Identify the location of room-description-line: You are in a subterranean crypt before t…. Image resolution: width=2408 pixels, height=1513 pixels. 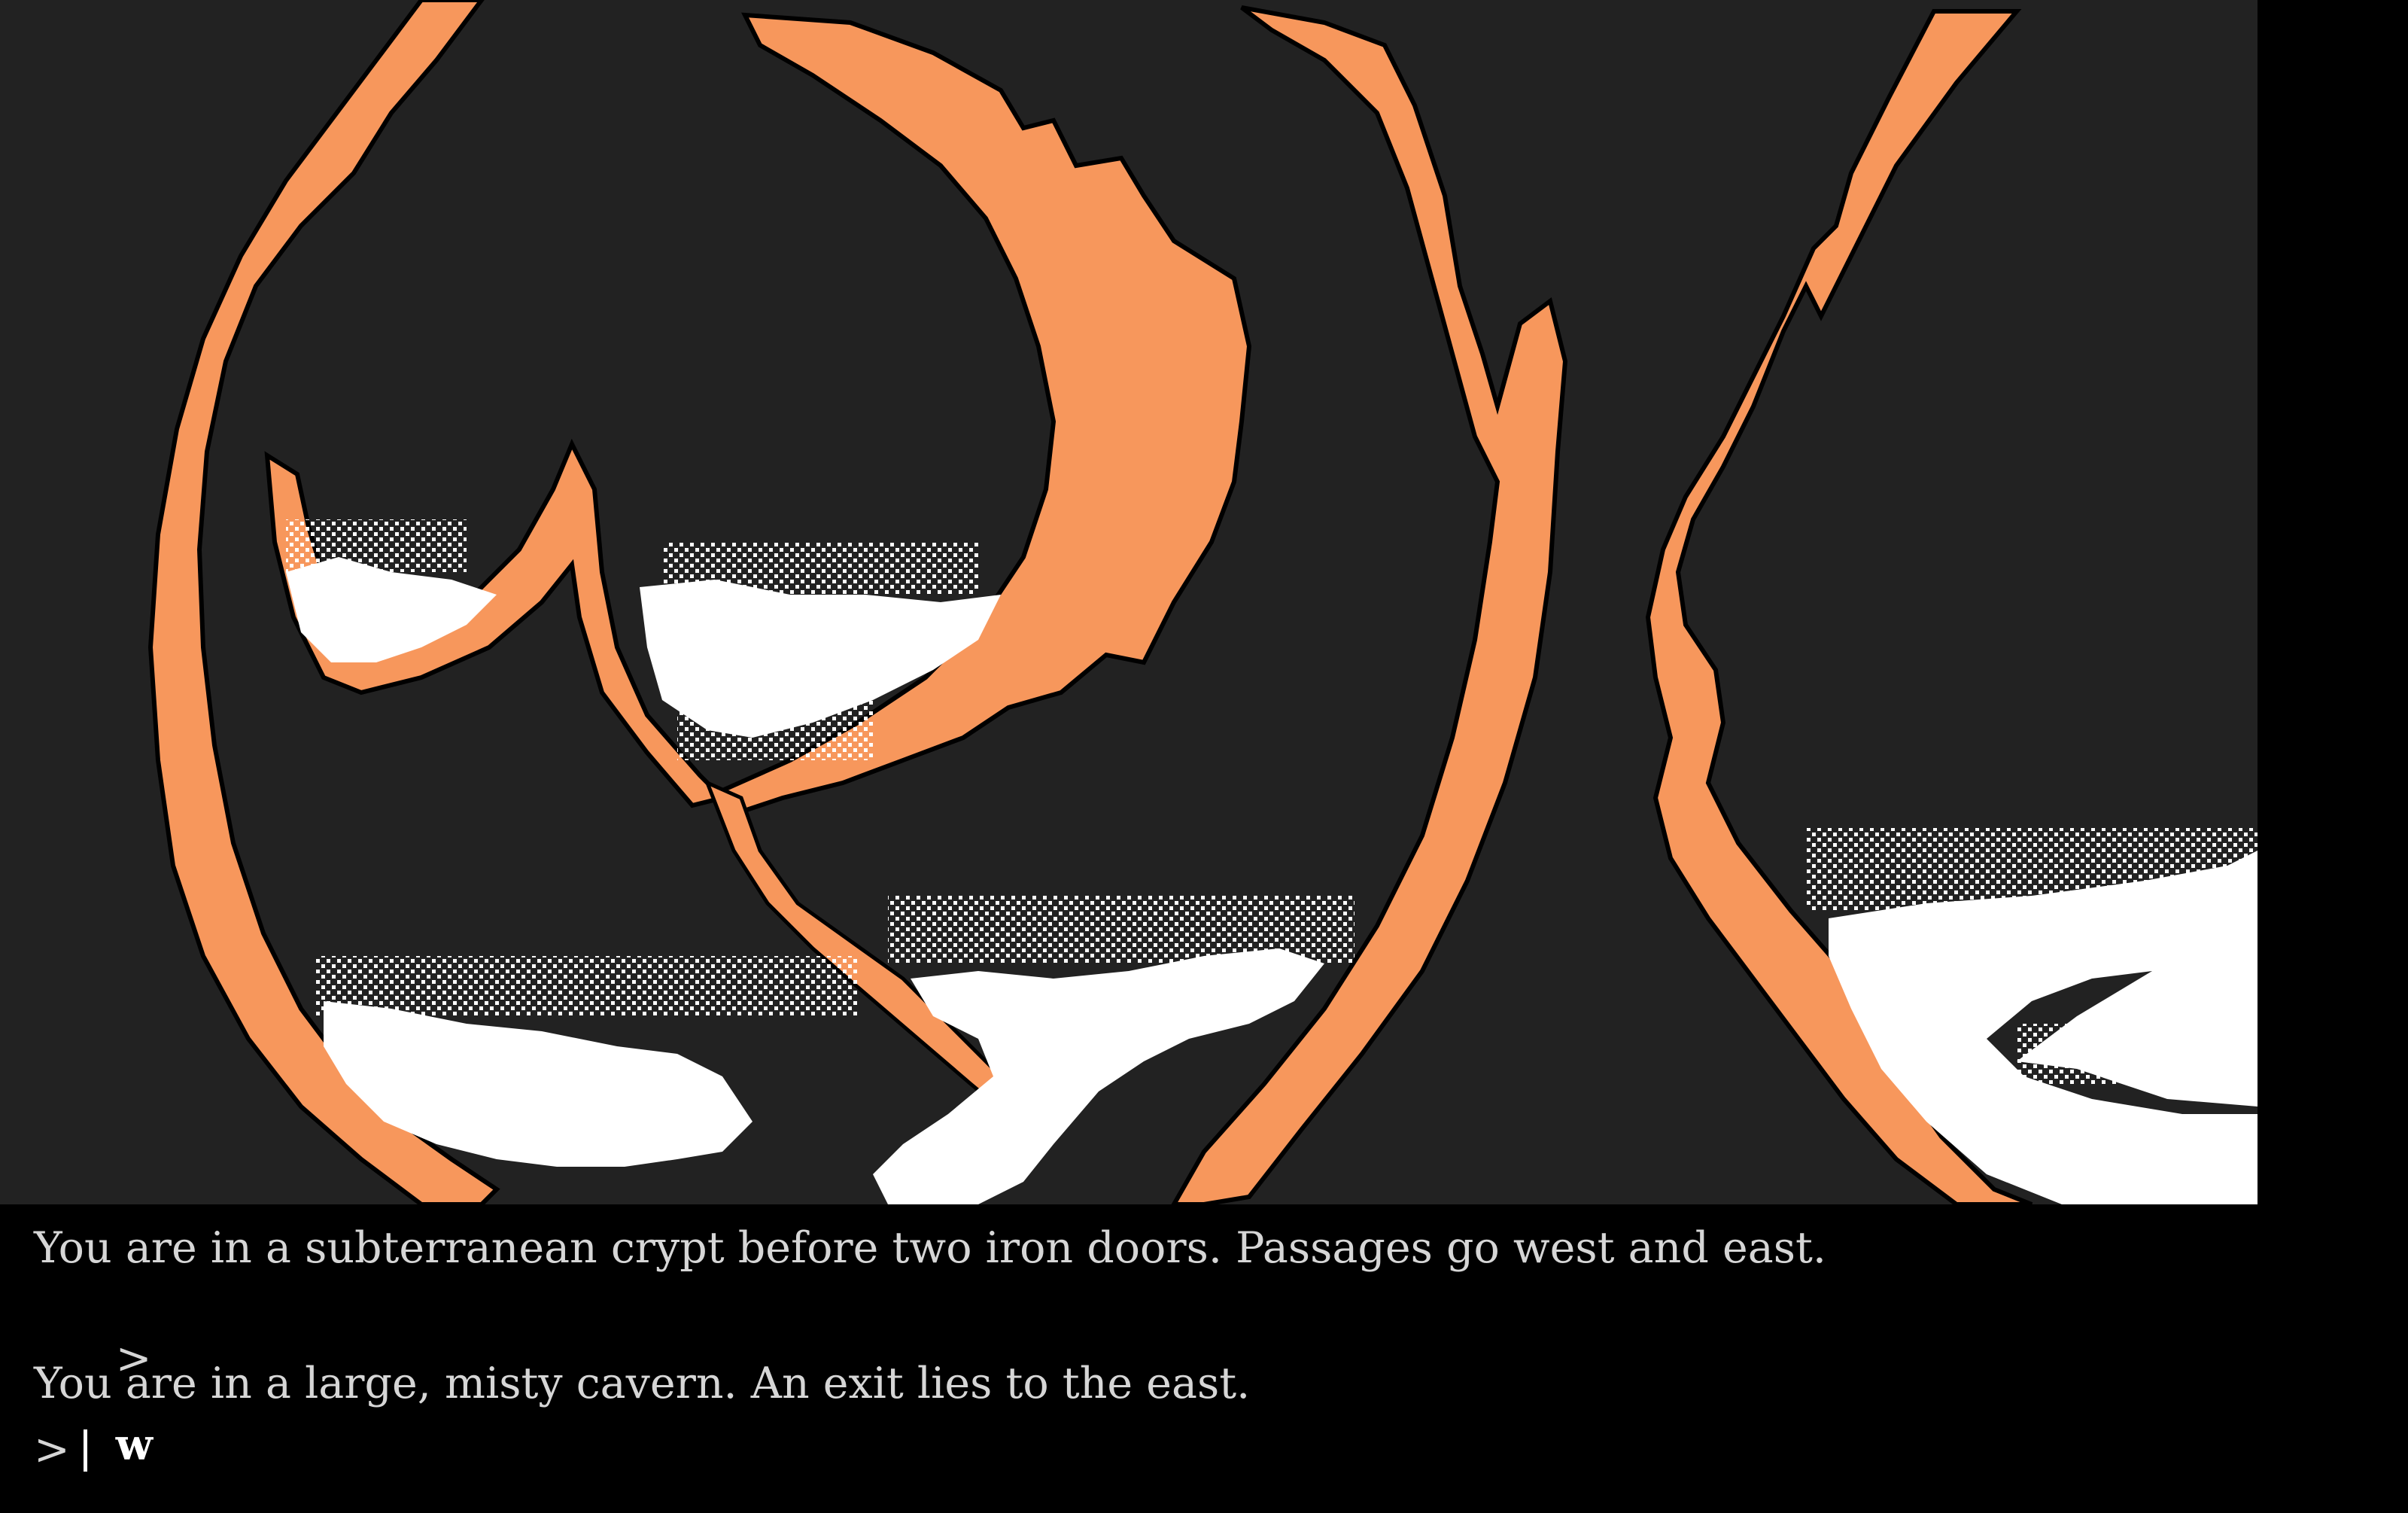
(930, 1248).